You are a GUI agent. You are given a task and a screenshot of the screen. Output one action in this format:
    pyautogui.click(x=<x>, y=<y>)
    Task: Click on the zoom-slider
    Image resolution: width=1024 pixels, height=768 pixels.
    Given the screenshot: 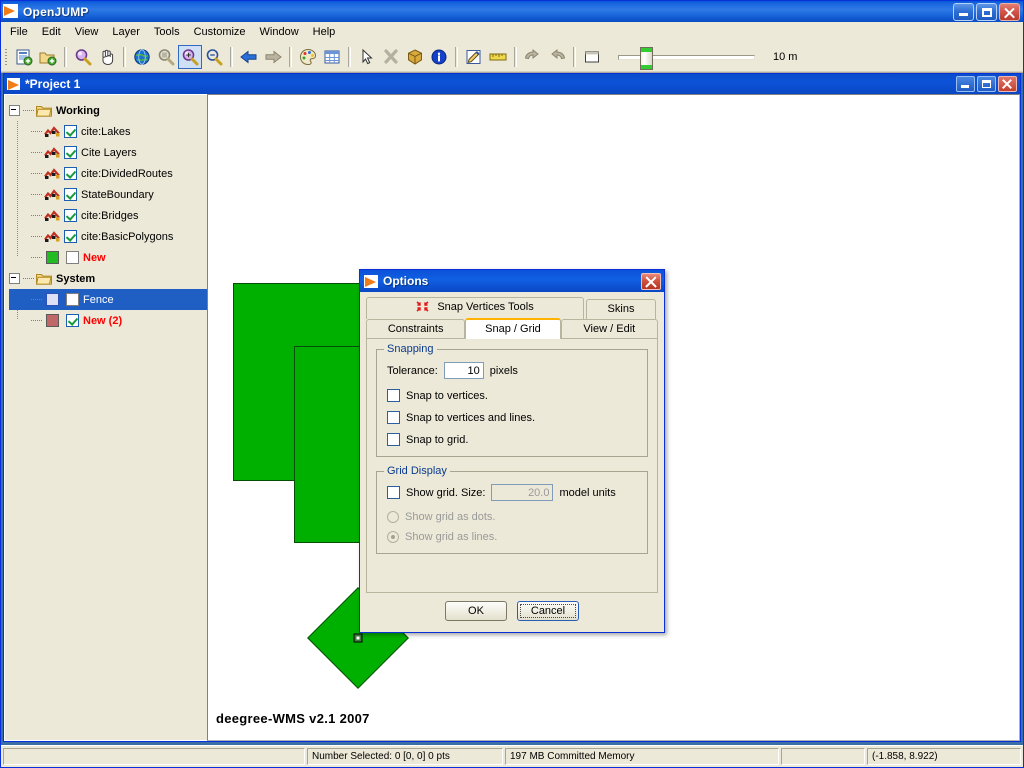 What is the action you would take?
    pyautogui.click(x=686, y=58)
    